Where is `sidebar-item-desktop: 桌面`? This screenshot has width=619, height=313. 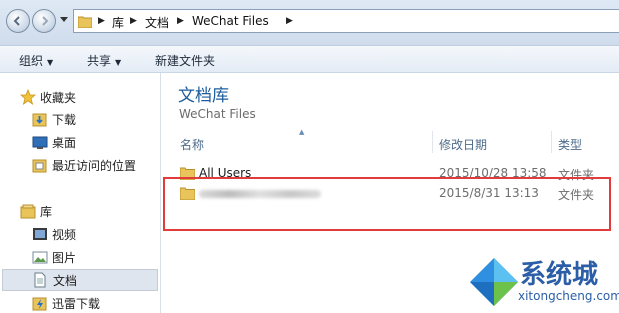 sidebar-item-desktop: 桌面 is located at coordinates (92, 142).